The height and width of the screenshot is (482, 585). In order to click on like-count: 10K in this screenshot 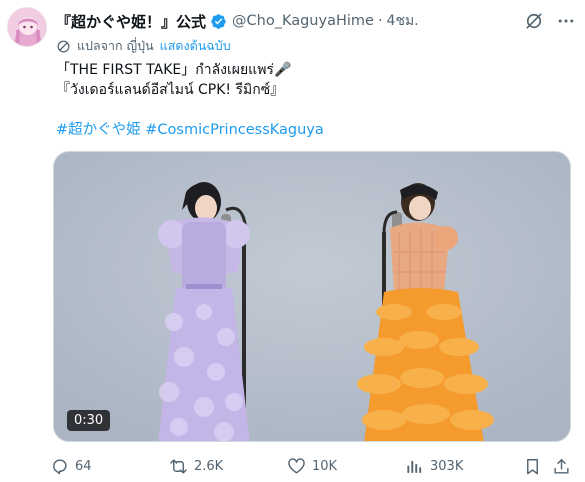, I will do `click(325, 466)`.